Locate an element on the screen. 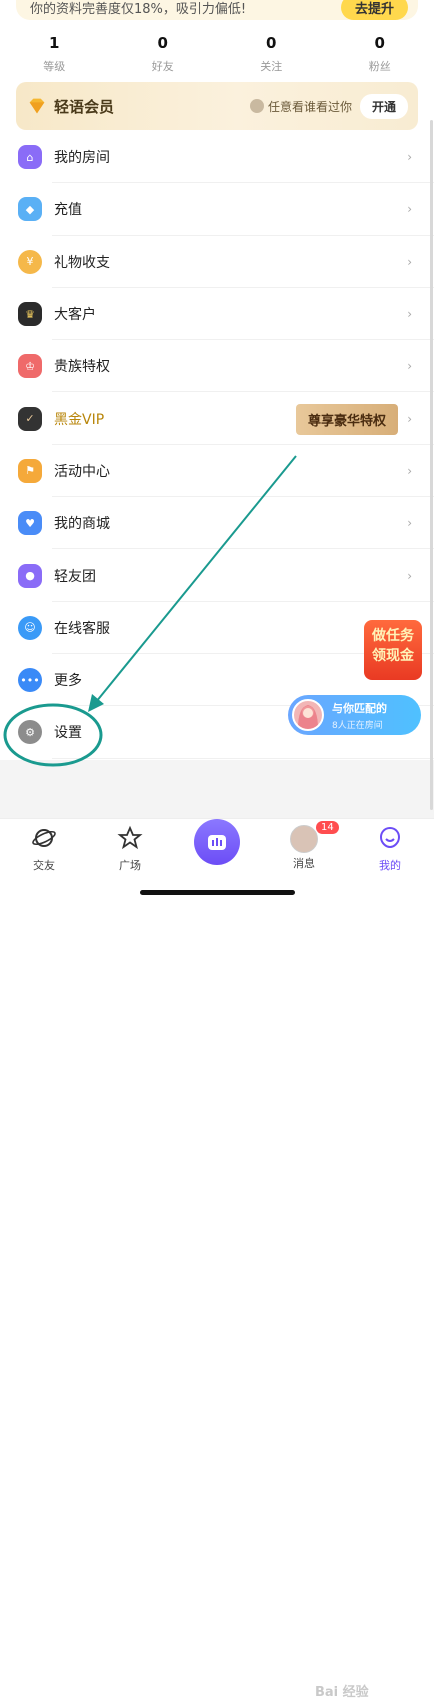  menu-item-label: 我的房间 is located at coordinates (230, 157).